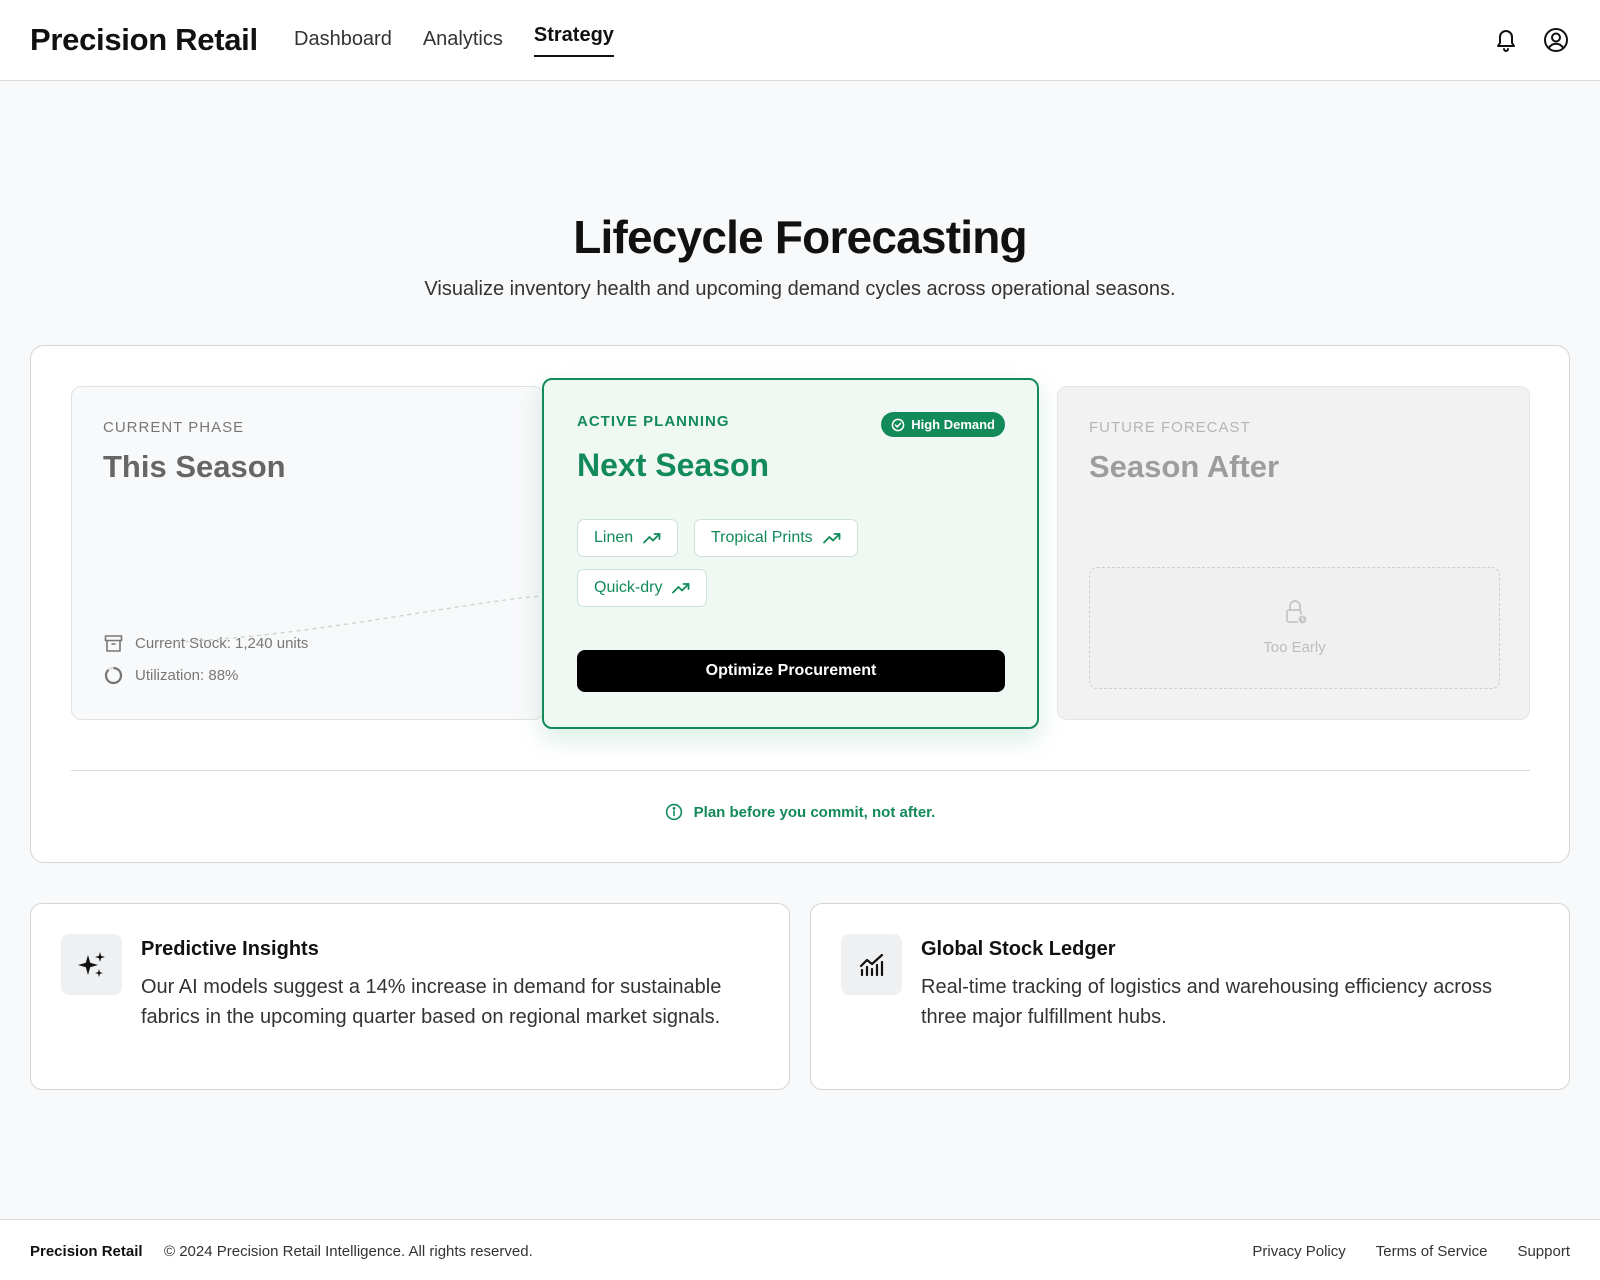  Describe the element at coordinates (673, 465) in the screenshot. I see `active-title: Next Season` at that location.